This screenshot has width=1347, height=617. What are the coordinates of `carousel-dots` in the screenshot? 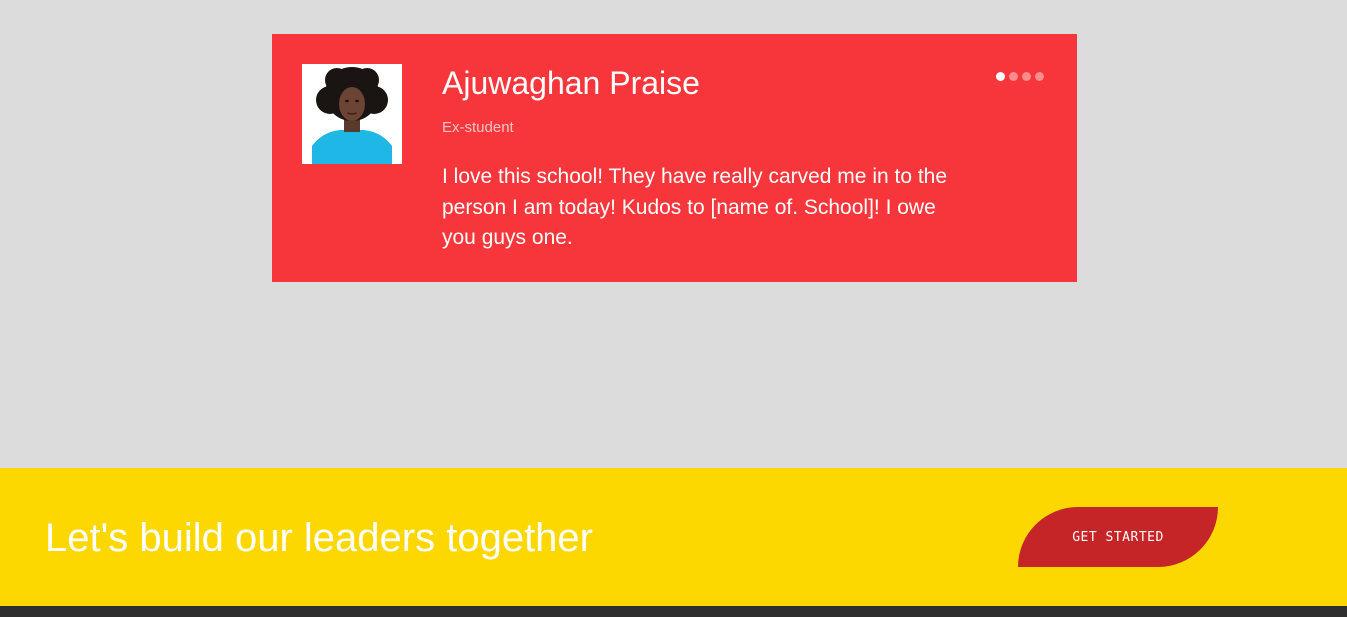 It's located at (1020, 77).